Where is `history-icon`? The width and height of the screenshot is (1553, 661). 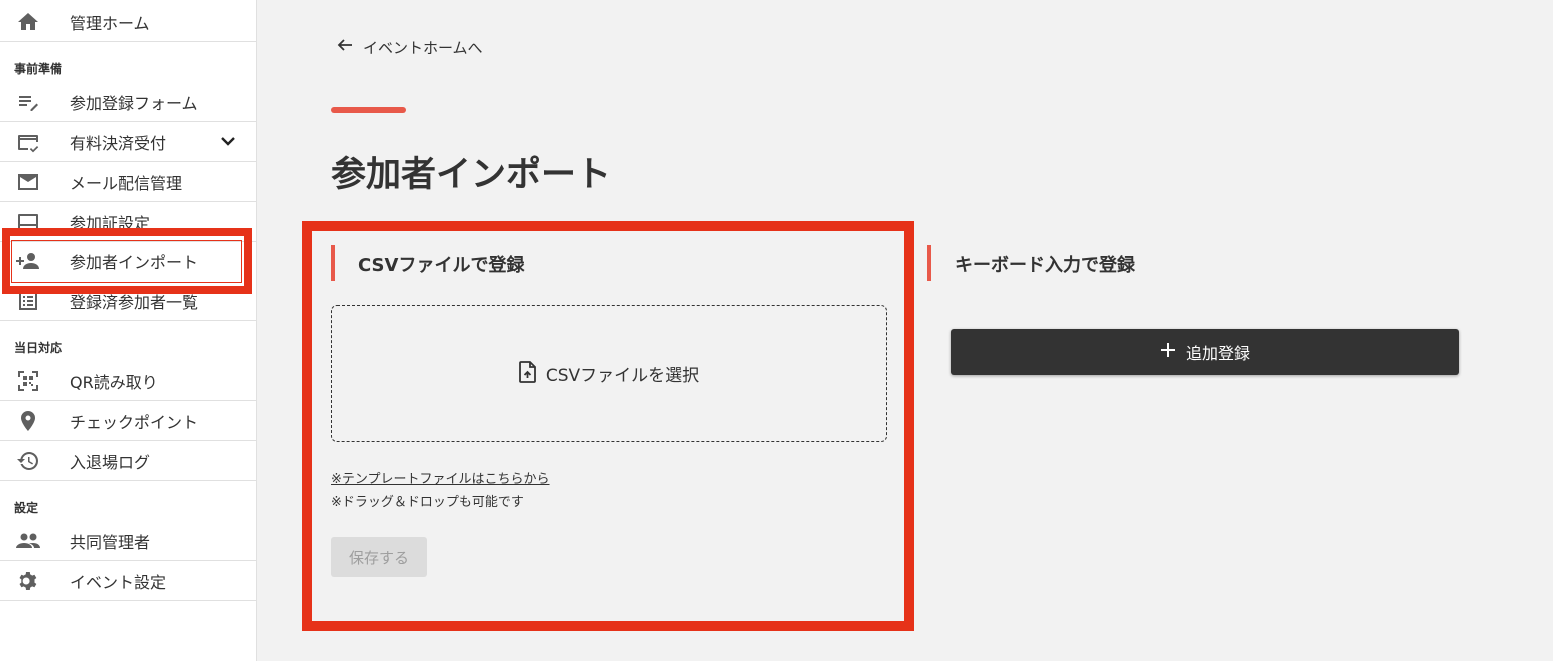 history-icon is located at coordinates (28, 461).